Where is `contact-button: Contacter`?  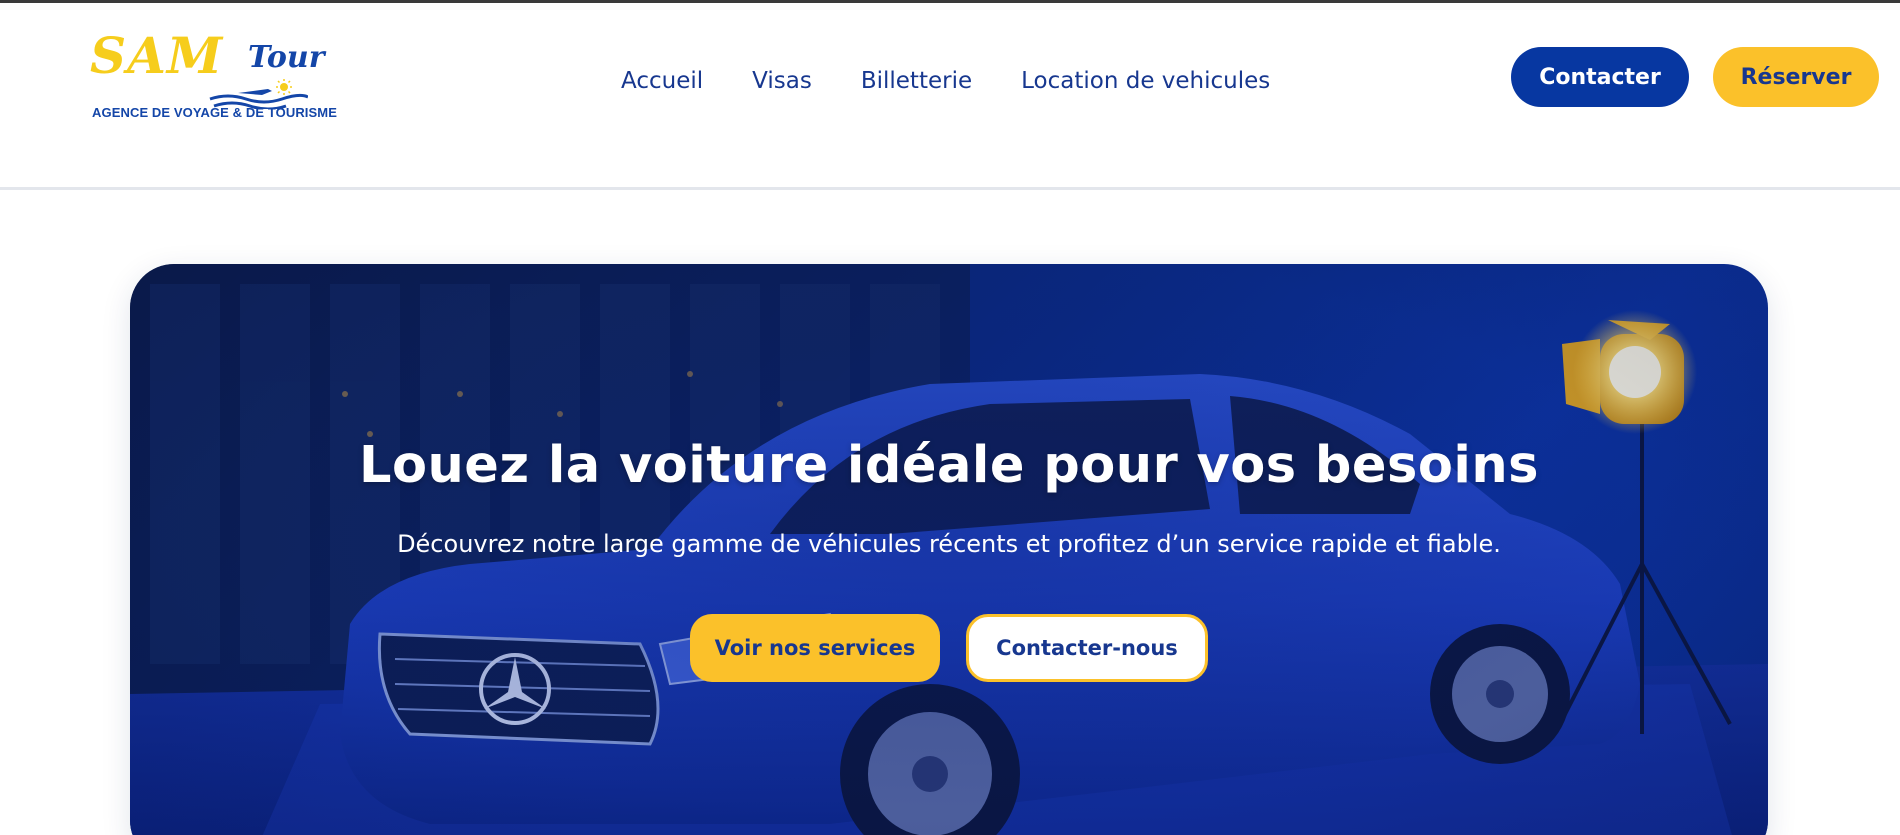
contact-button: Contacter is located at coordinates (1600, 77).